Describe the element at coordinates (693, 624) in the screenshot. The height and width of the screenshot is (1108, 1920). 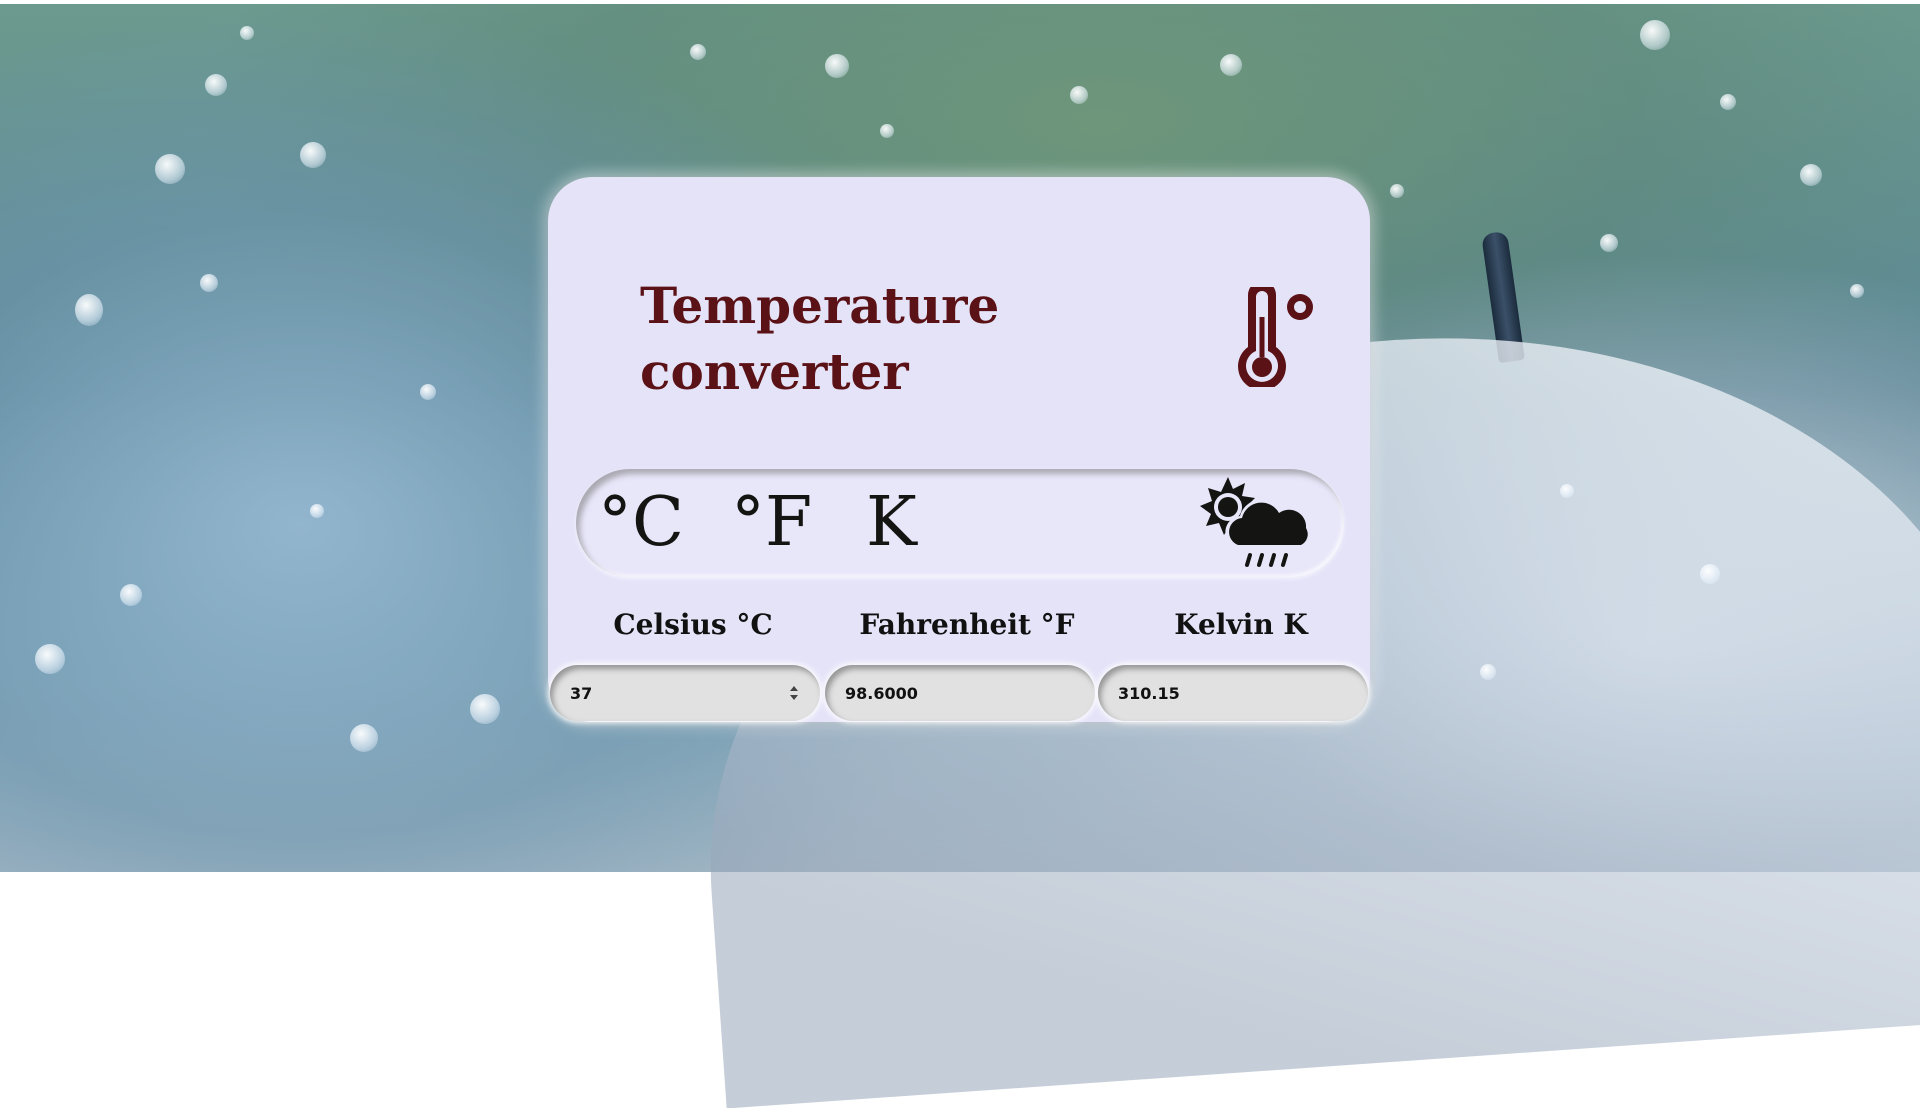
I see `celsius-label: Celsius °C` at that location.